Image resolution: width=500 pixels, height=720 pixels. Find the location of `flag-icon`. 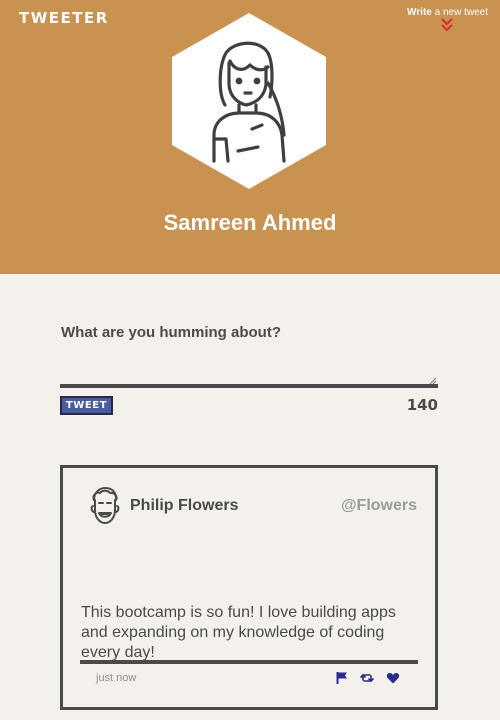

flag-icon is located at coordinates (342, 678).